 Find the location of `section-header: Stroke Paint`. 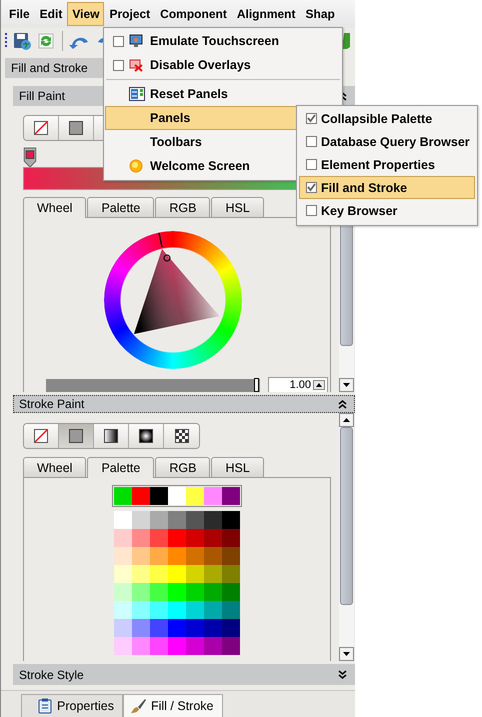

section-header: Stroke Paint is located at coordinates (184, 404).